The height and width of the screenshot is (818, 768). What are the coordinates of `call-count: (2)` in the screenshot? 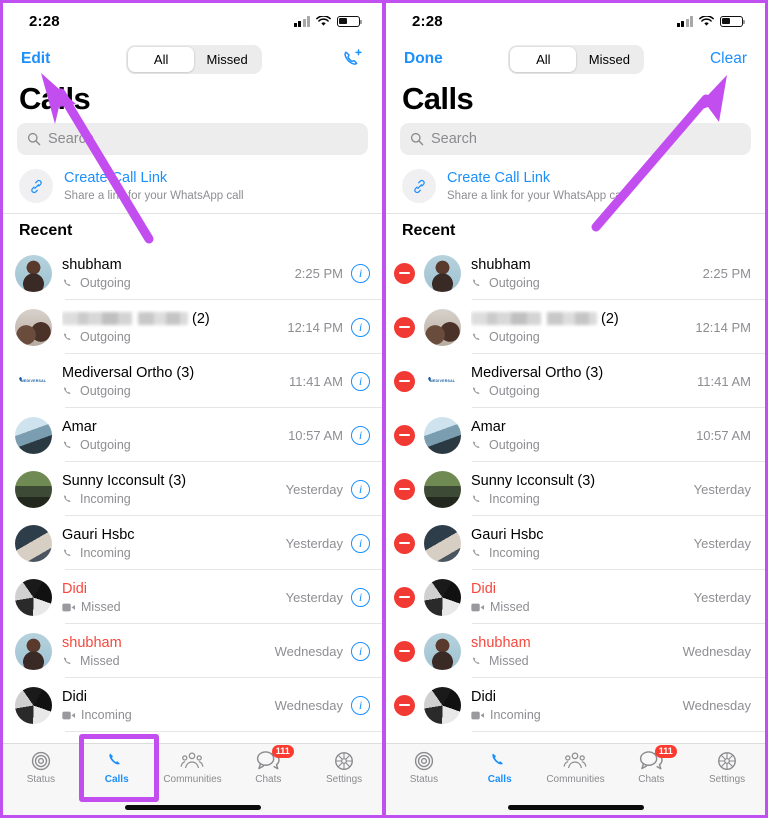 It's located at (201, 318).